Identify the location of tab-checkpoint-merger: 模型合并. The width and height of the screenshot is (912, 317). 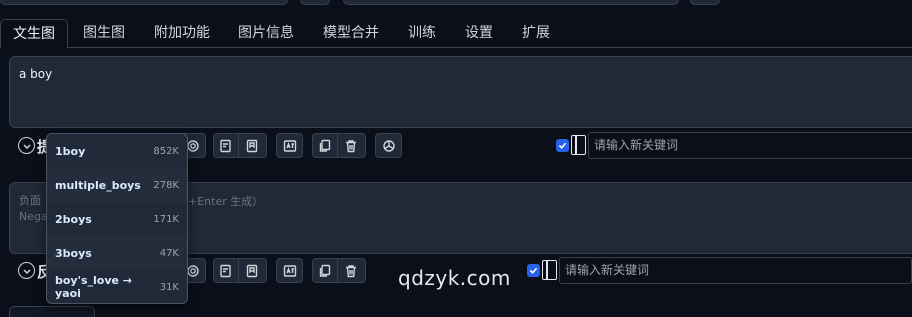
(351, 33).